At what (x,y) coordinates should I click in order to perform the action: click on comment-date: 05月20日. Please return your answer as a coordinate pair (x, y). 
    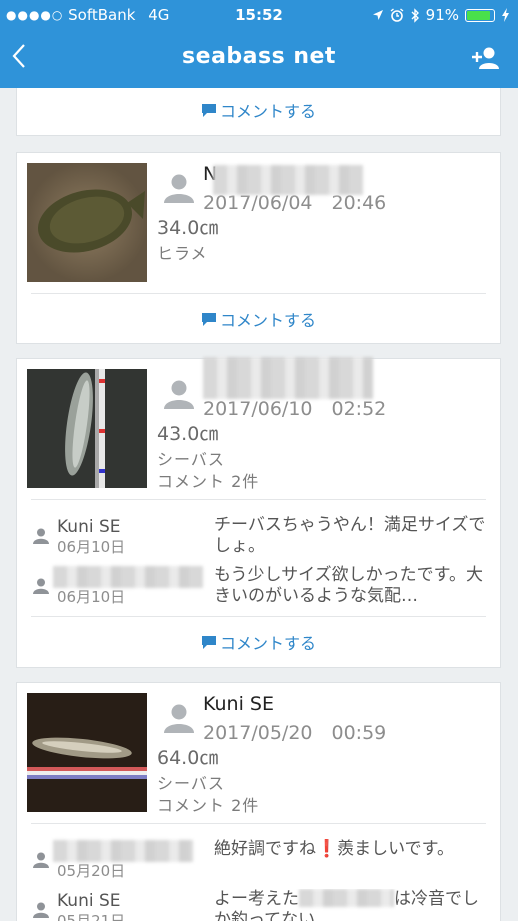
    Looking at the image, I should click on (91, 871).